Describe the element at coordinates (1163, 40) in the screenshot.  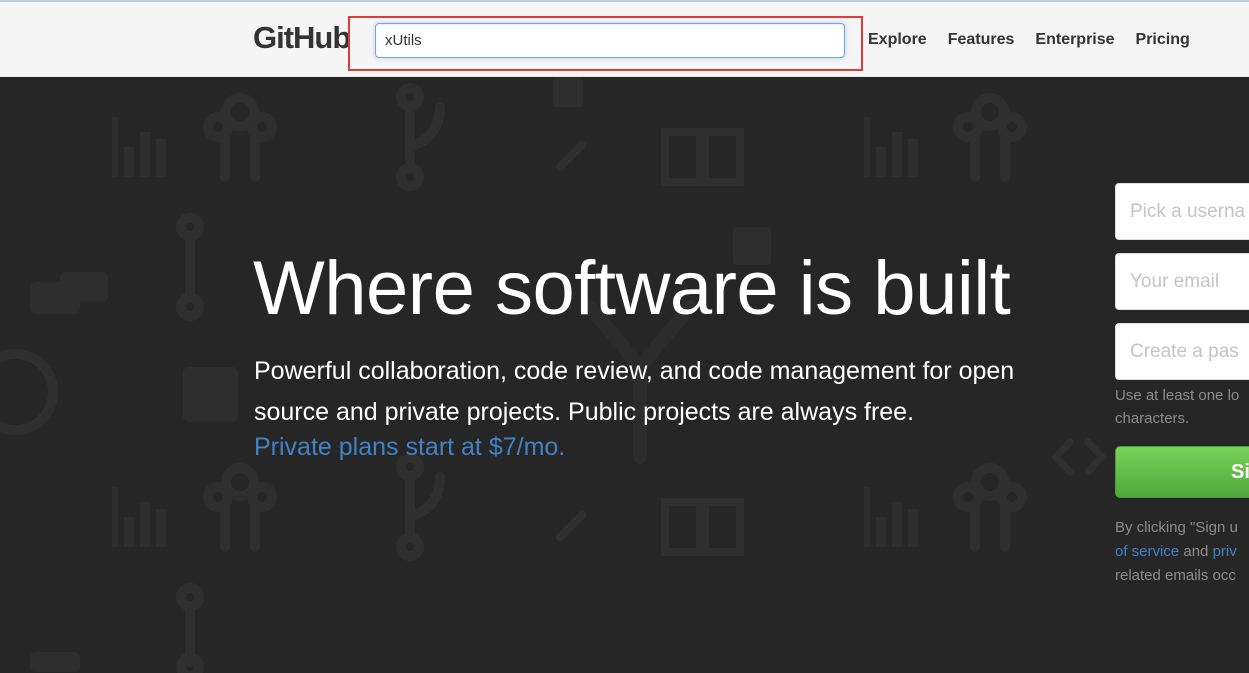
I see `nav-pricing: Pricing` at that location.